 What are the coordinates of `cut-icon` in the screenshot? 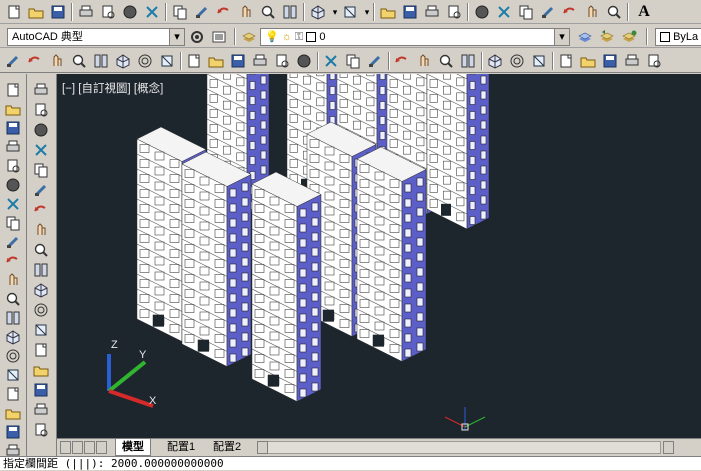 It's located at (180, 12).